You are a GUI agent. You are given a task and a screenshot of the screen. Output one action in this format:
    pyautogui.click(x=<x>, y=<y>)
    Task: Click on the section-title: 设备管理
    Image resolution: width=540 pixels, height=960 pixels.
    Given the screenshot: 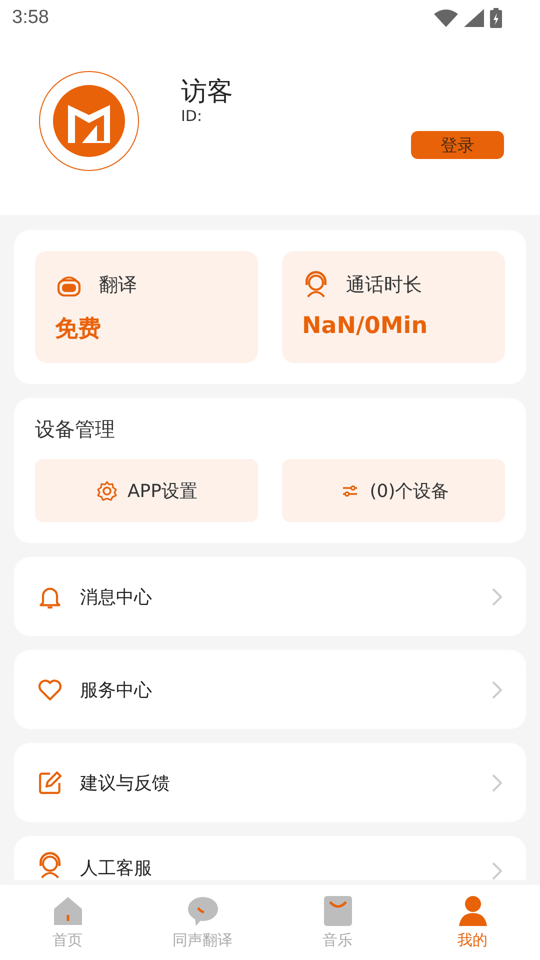 What is the action you would take?
    pyautogui.click(x=75, y=429)
    